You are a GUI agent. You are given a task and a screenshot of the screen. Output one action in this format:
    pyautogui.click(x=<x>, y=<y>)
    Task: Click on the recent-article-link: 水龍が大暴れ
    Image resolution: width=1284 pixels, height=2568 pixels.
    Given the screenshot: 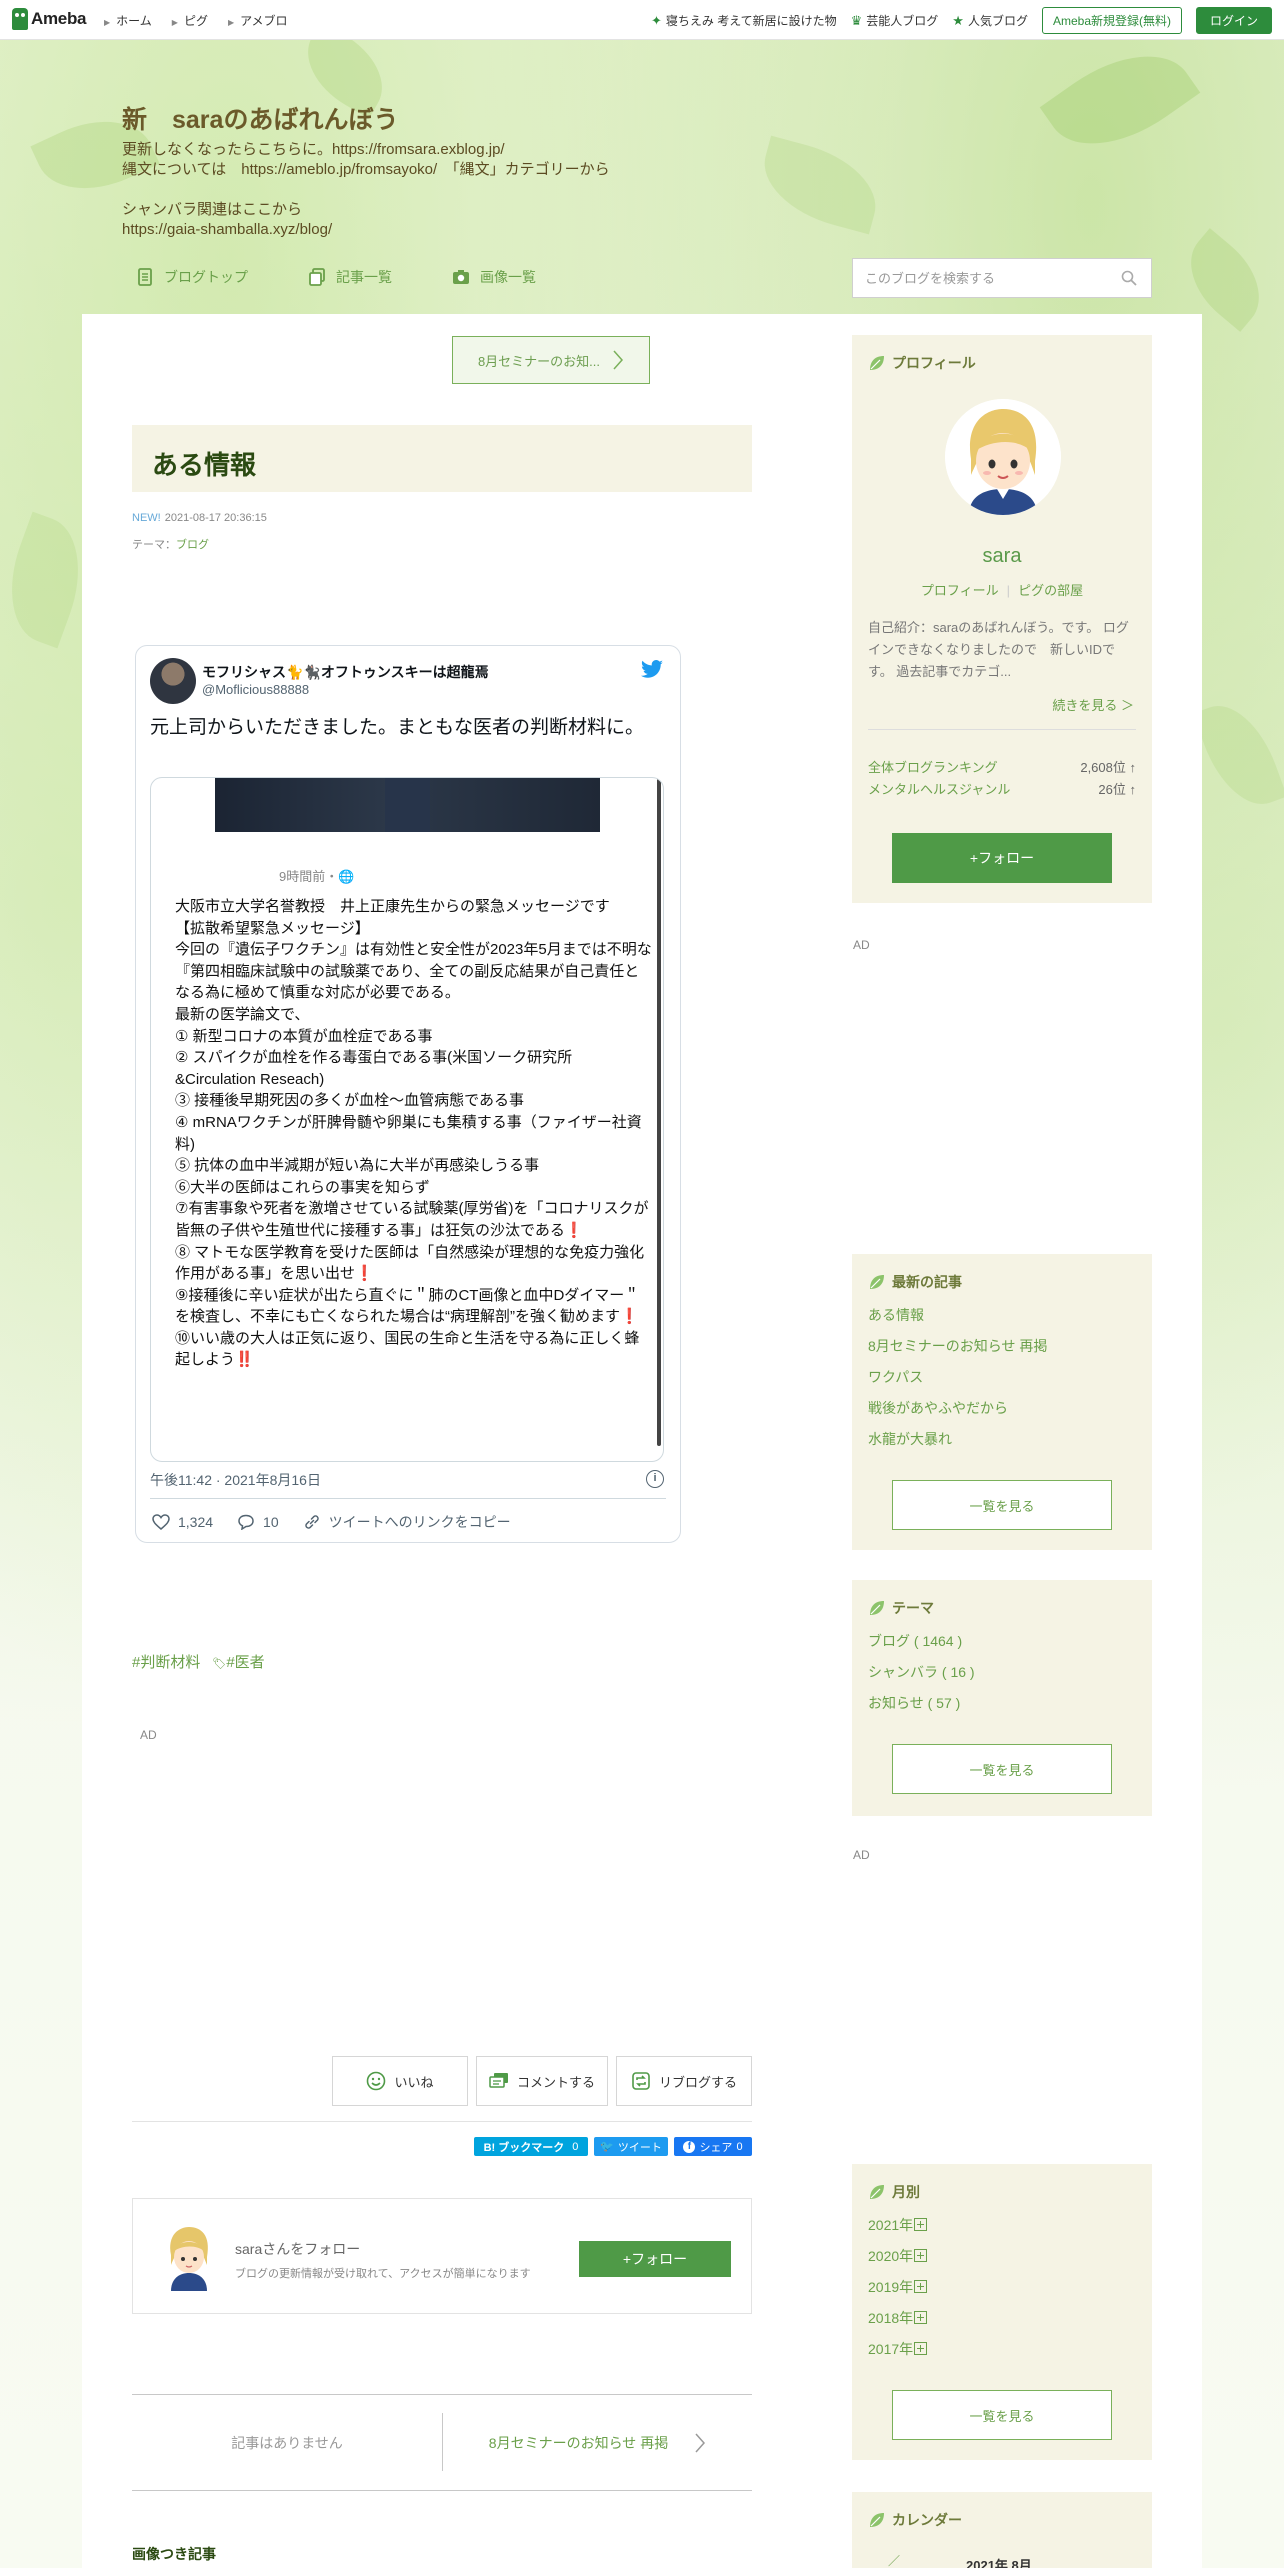 What is the action you would take?
    pyautogui.click(x=957, y=1439)
    